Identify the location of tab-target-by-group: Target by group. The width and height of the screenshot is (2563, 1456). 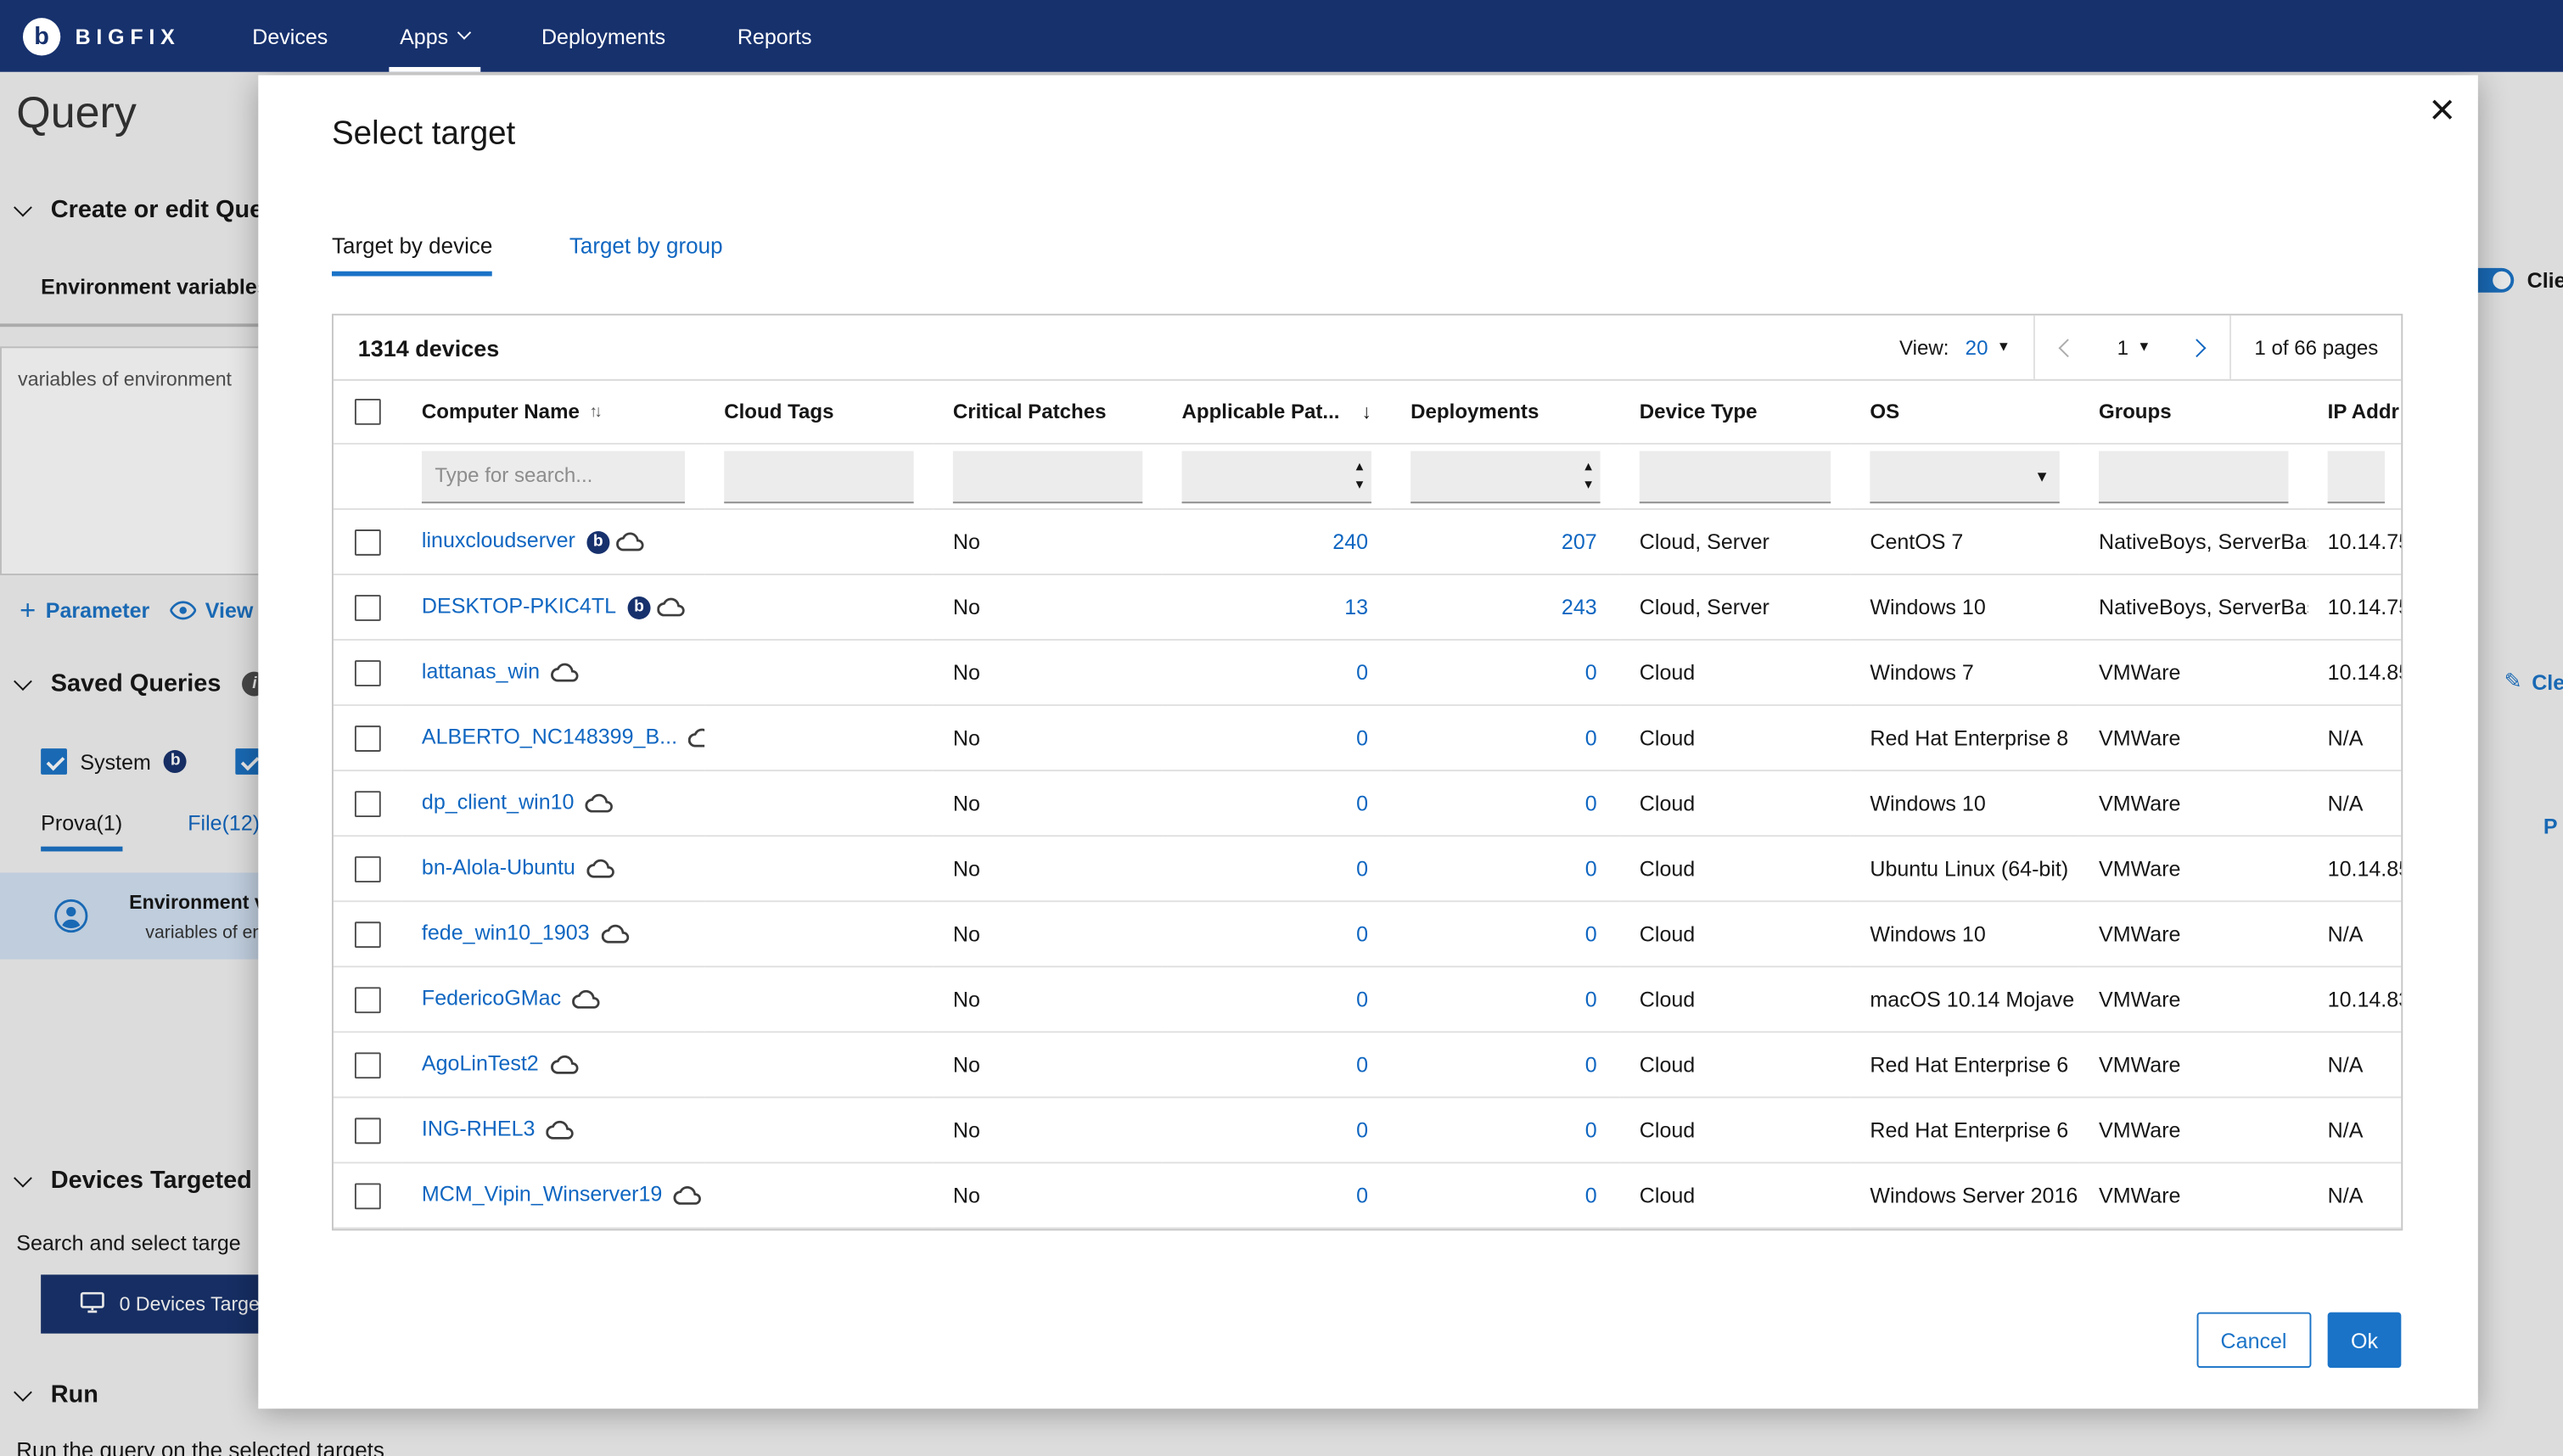
(646, 254).